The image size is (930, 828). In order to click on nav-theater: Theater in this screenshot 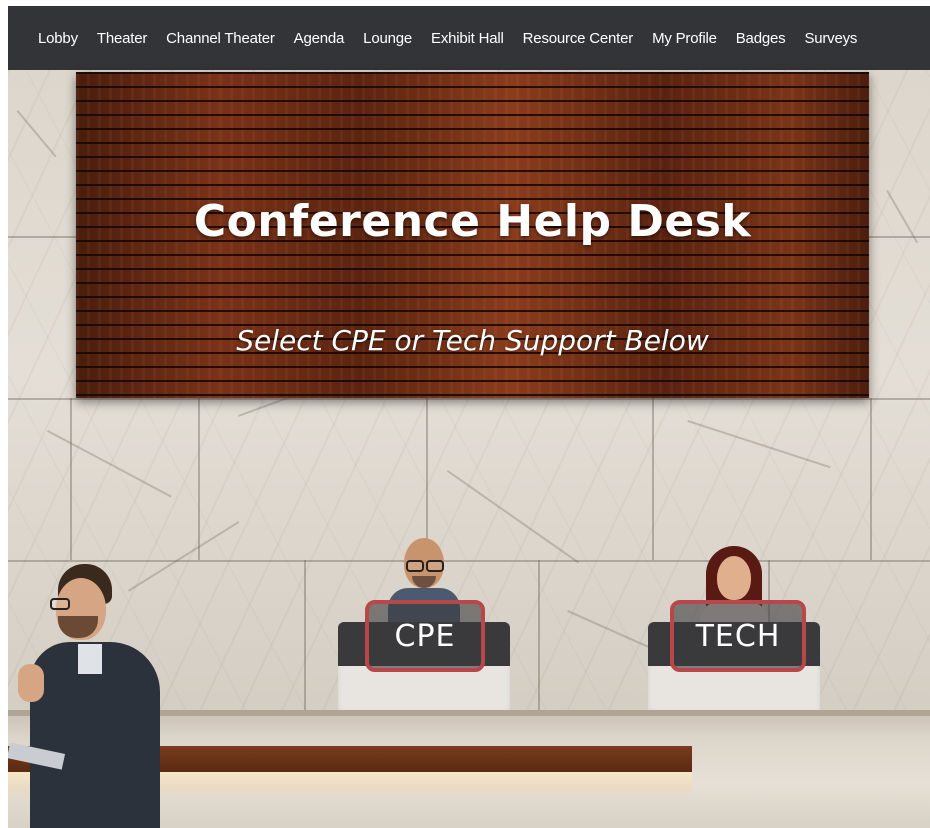, I will do `click(122, 38)`.